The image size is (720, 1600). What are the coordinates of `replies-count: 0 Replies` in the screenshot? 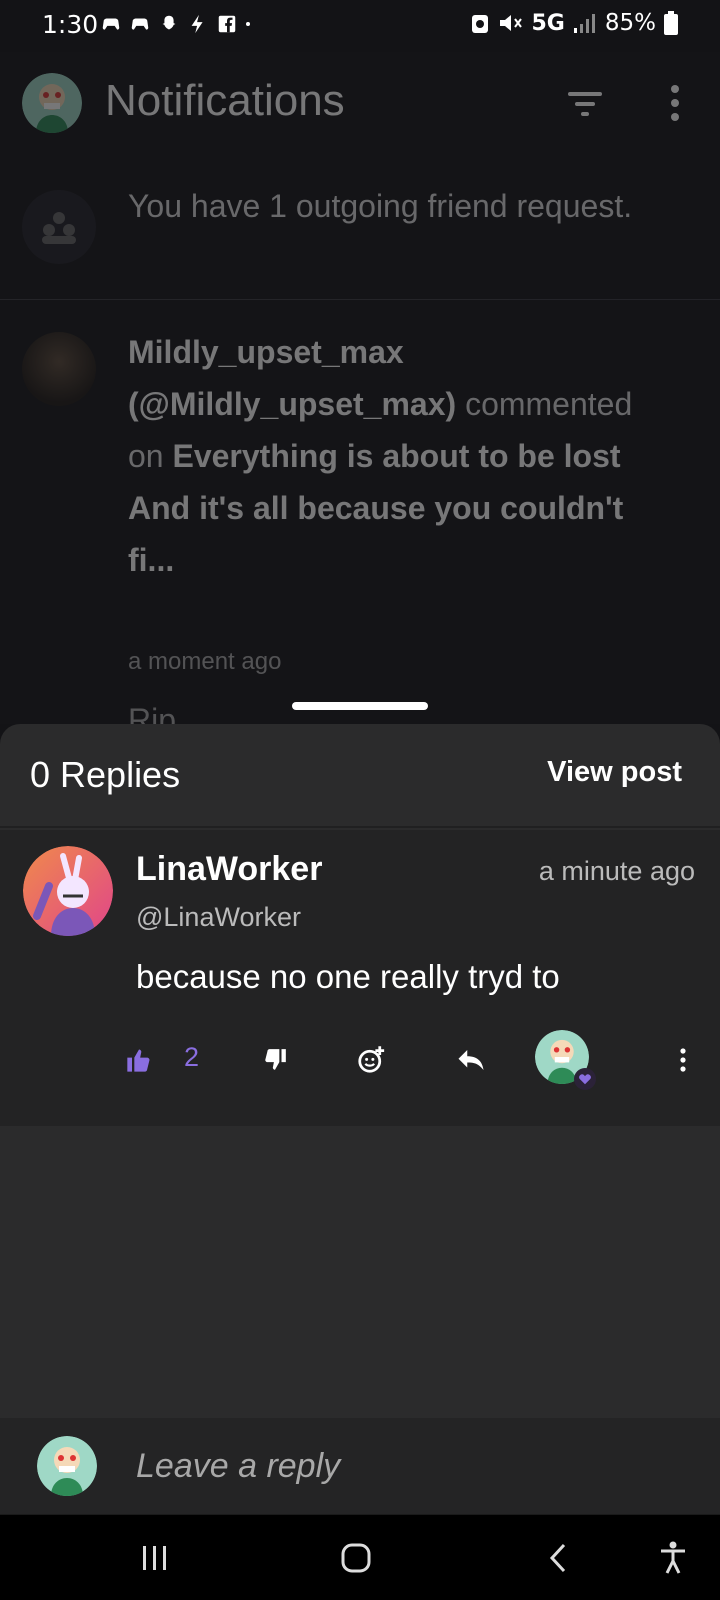 It's located at (105, 774).